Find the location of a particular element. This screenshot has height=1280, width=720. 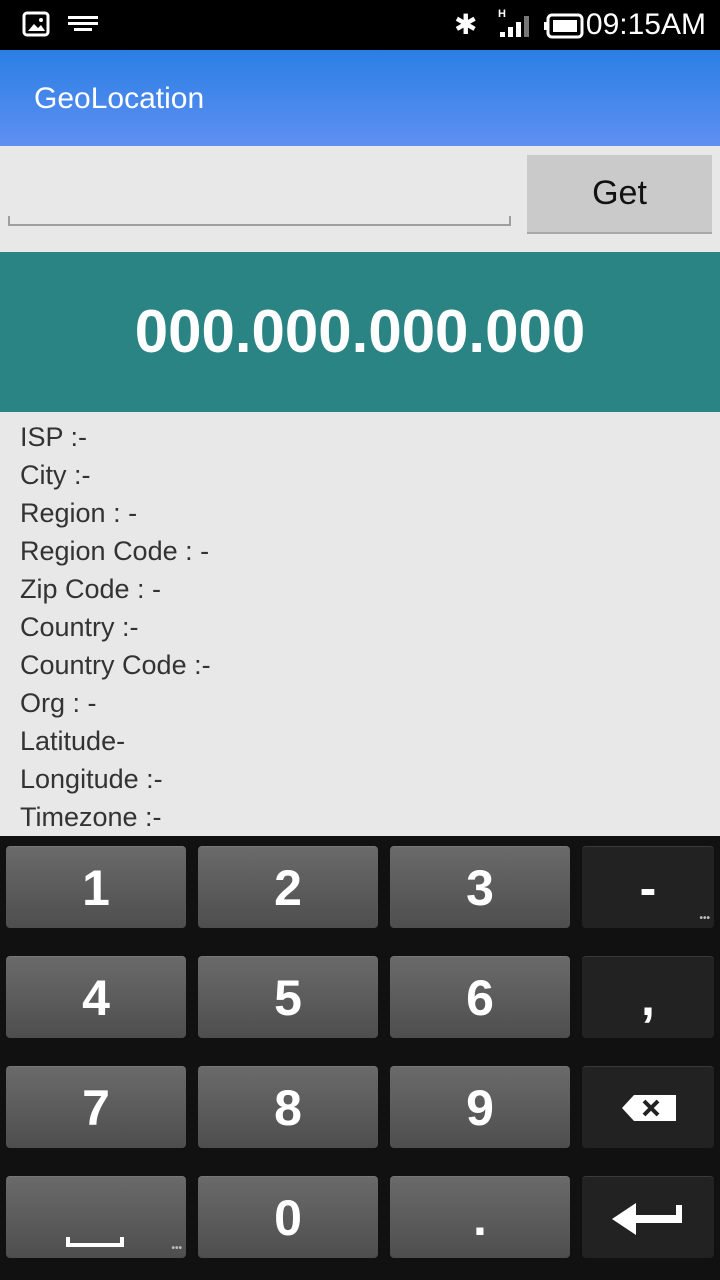

key-5: 5 is located at coordinates (288, 997).